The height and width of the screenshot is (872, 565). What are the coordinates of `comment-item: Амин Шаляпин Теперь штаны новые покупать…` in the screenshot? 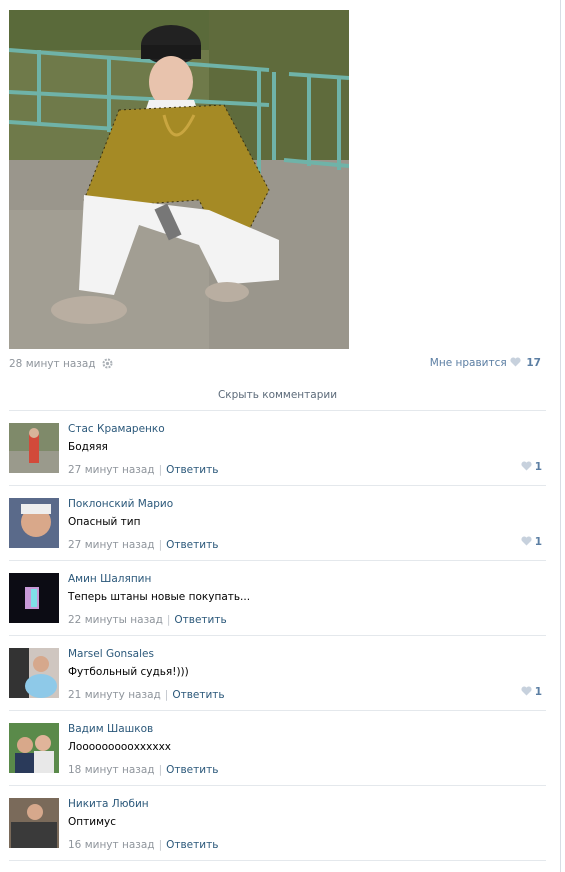 It's located at (277, 598).